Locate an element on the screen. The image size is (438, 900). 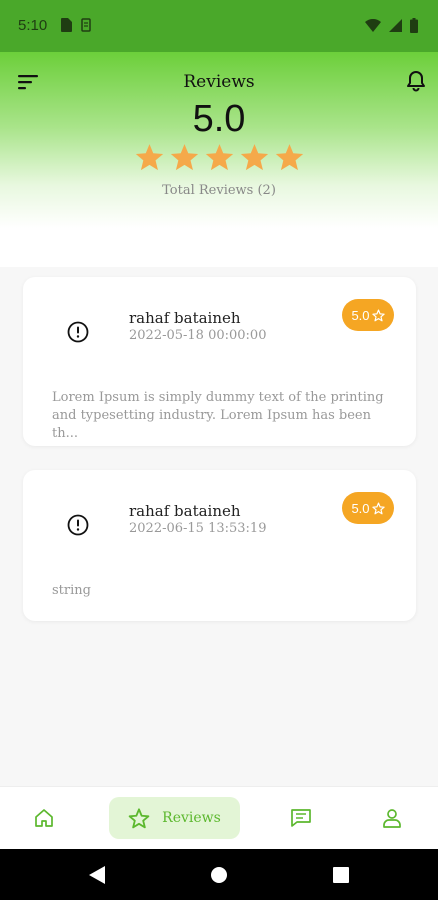
nav-messages is located at coordinates (301, 818).